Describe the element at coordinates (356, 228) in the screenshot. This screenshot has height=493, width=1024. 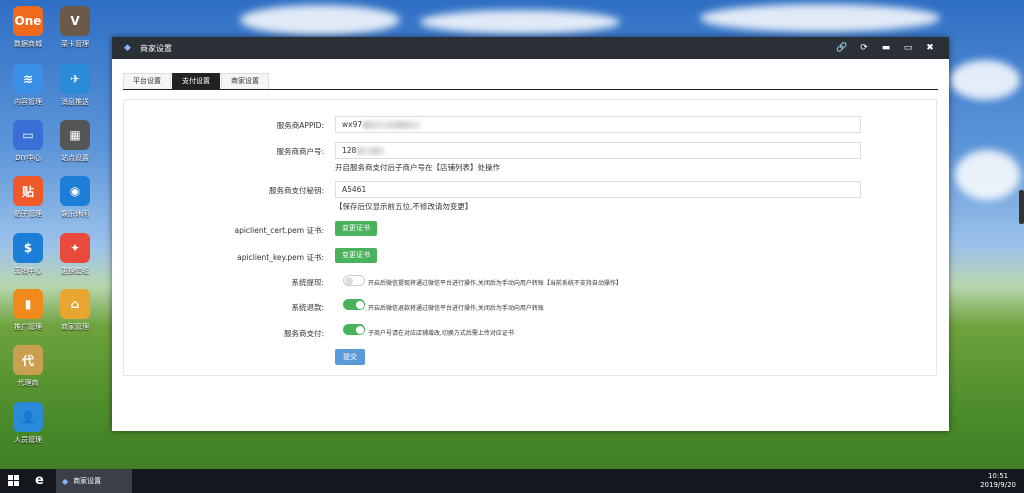
I see `change-cert-button: 变更证书` at that location.